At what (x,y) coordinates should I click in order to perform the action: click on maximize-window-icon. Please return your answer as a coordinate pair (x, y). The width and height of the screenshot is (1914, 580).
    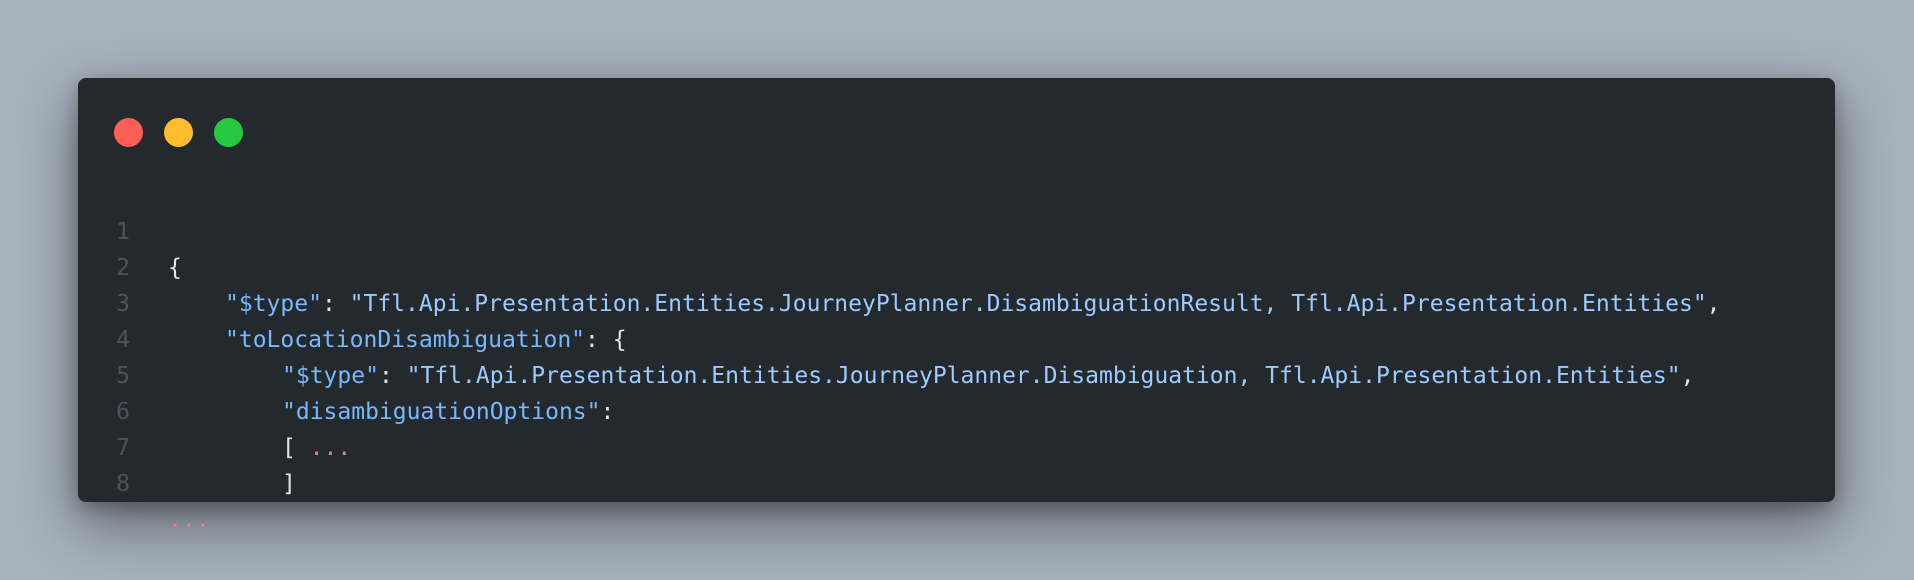
    Looking at the image, I should click on (228, 132).